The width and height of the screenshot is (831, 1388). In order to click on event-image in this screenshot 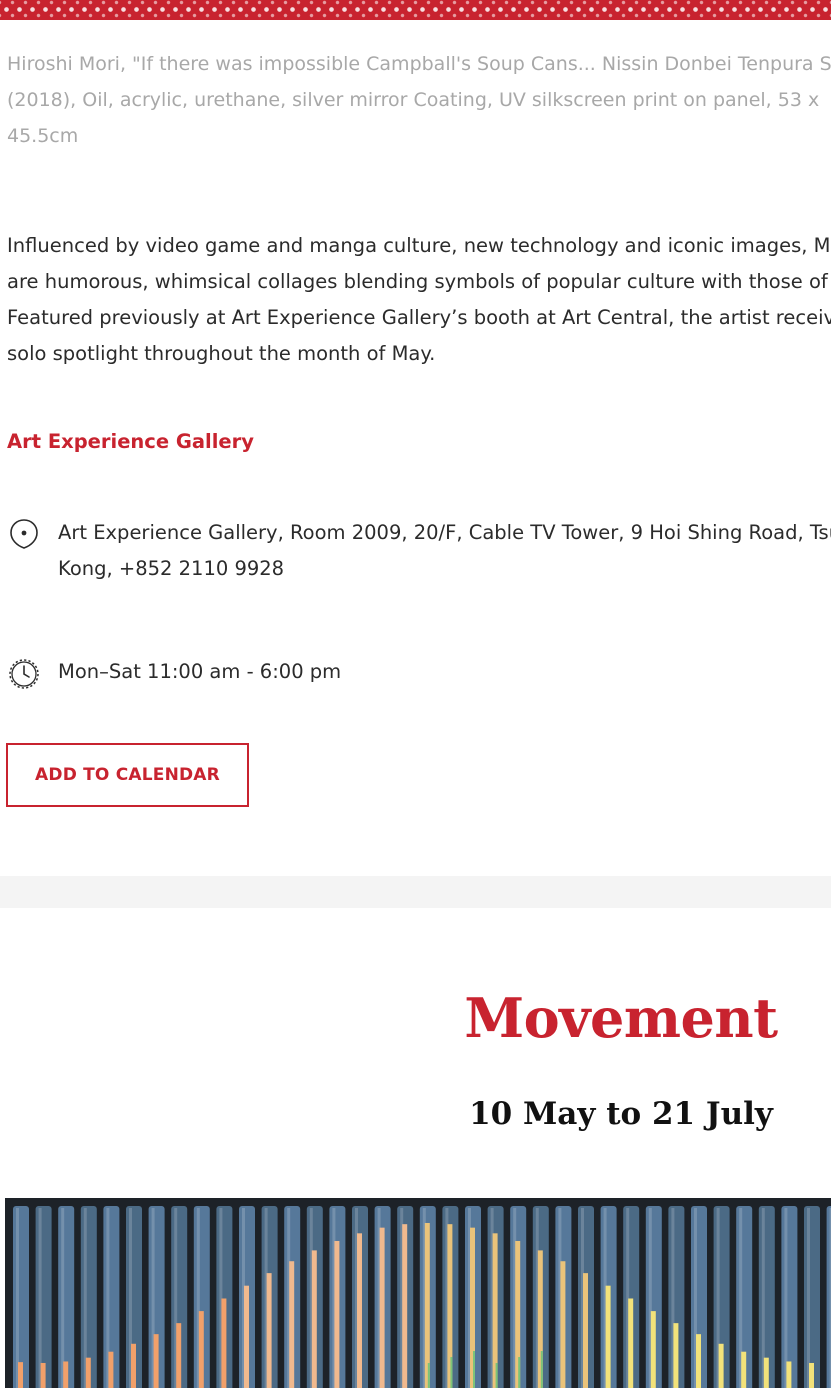, I will do `click(418, 1293)`.